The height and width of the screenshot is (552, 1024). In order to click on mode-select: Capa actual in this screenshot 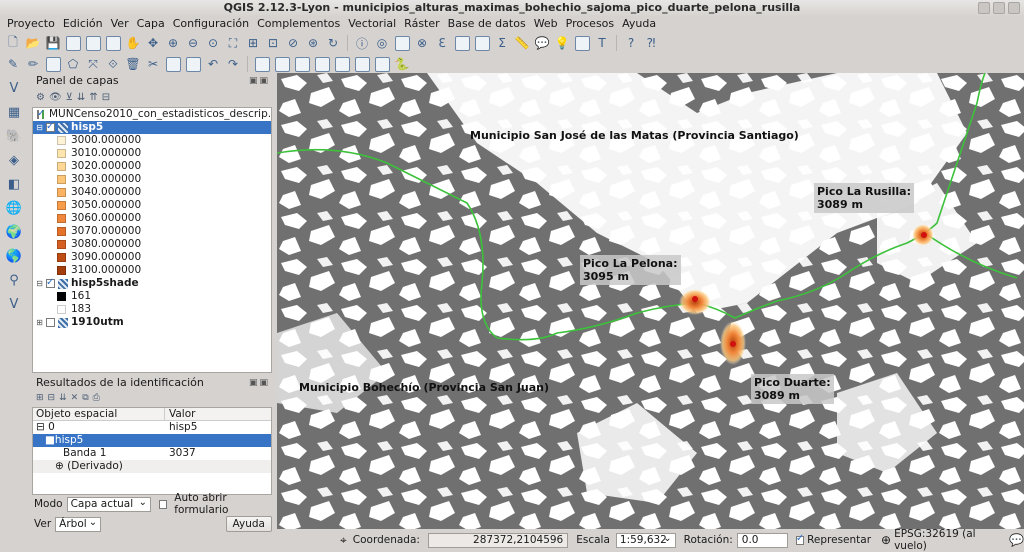, I will do `click(109, 504)`.